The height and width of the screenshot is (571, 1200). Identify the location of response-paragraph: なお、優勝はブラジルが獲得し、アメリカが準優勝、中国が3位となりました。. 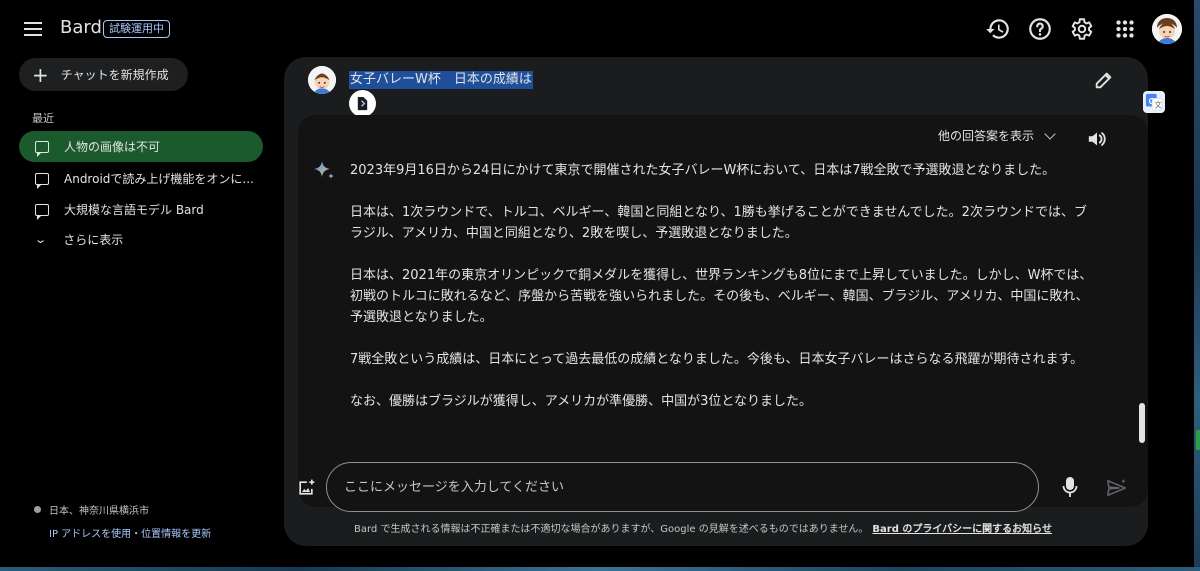
(581, 401).